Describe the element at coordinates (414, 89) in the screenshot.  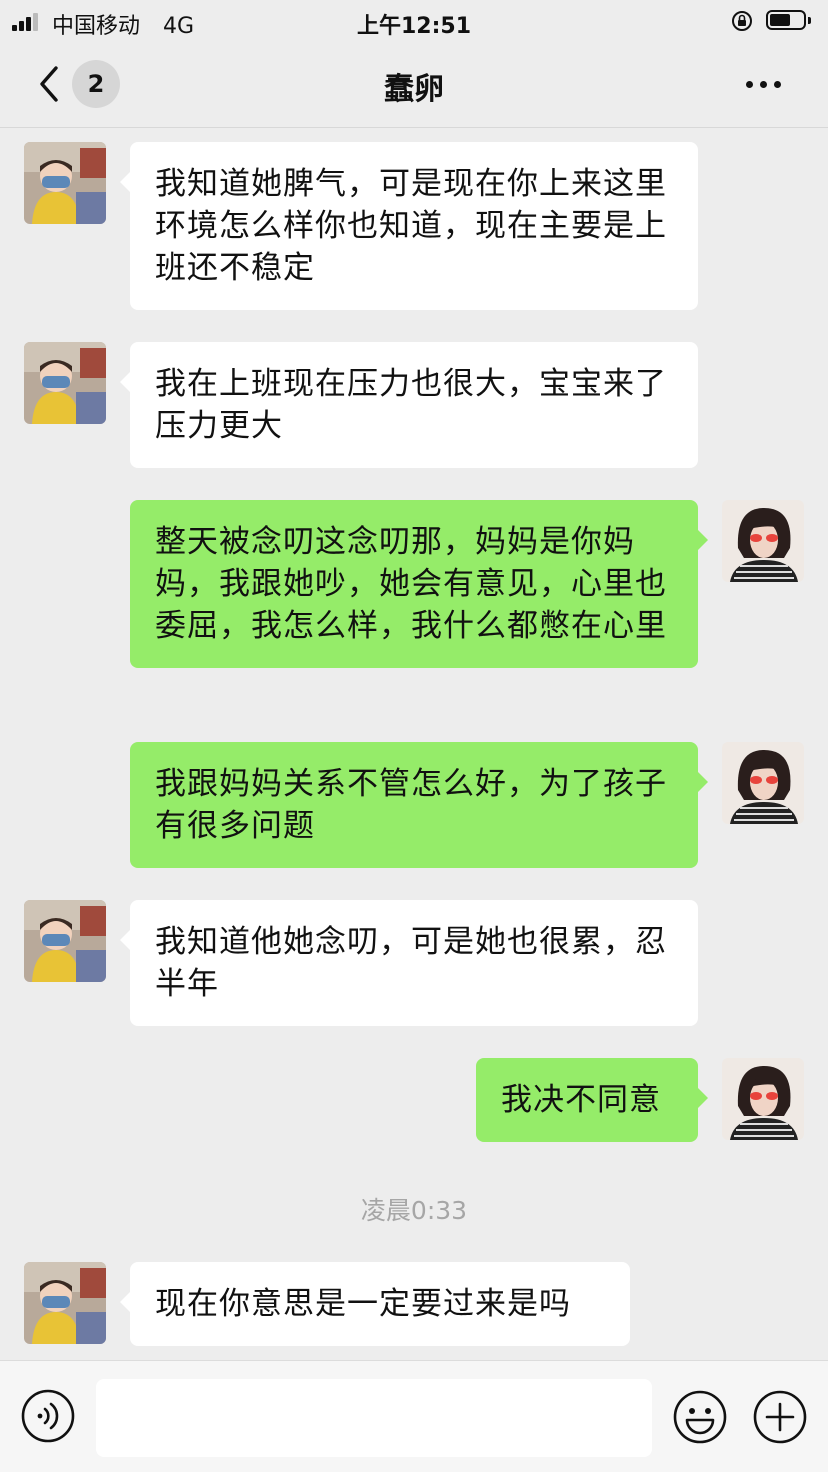
I see `chat-title: 蠢卵` at that location.